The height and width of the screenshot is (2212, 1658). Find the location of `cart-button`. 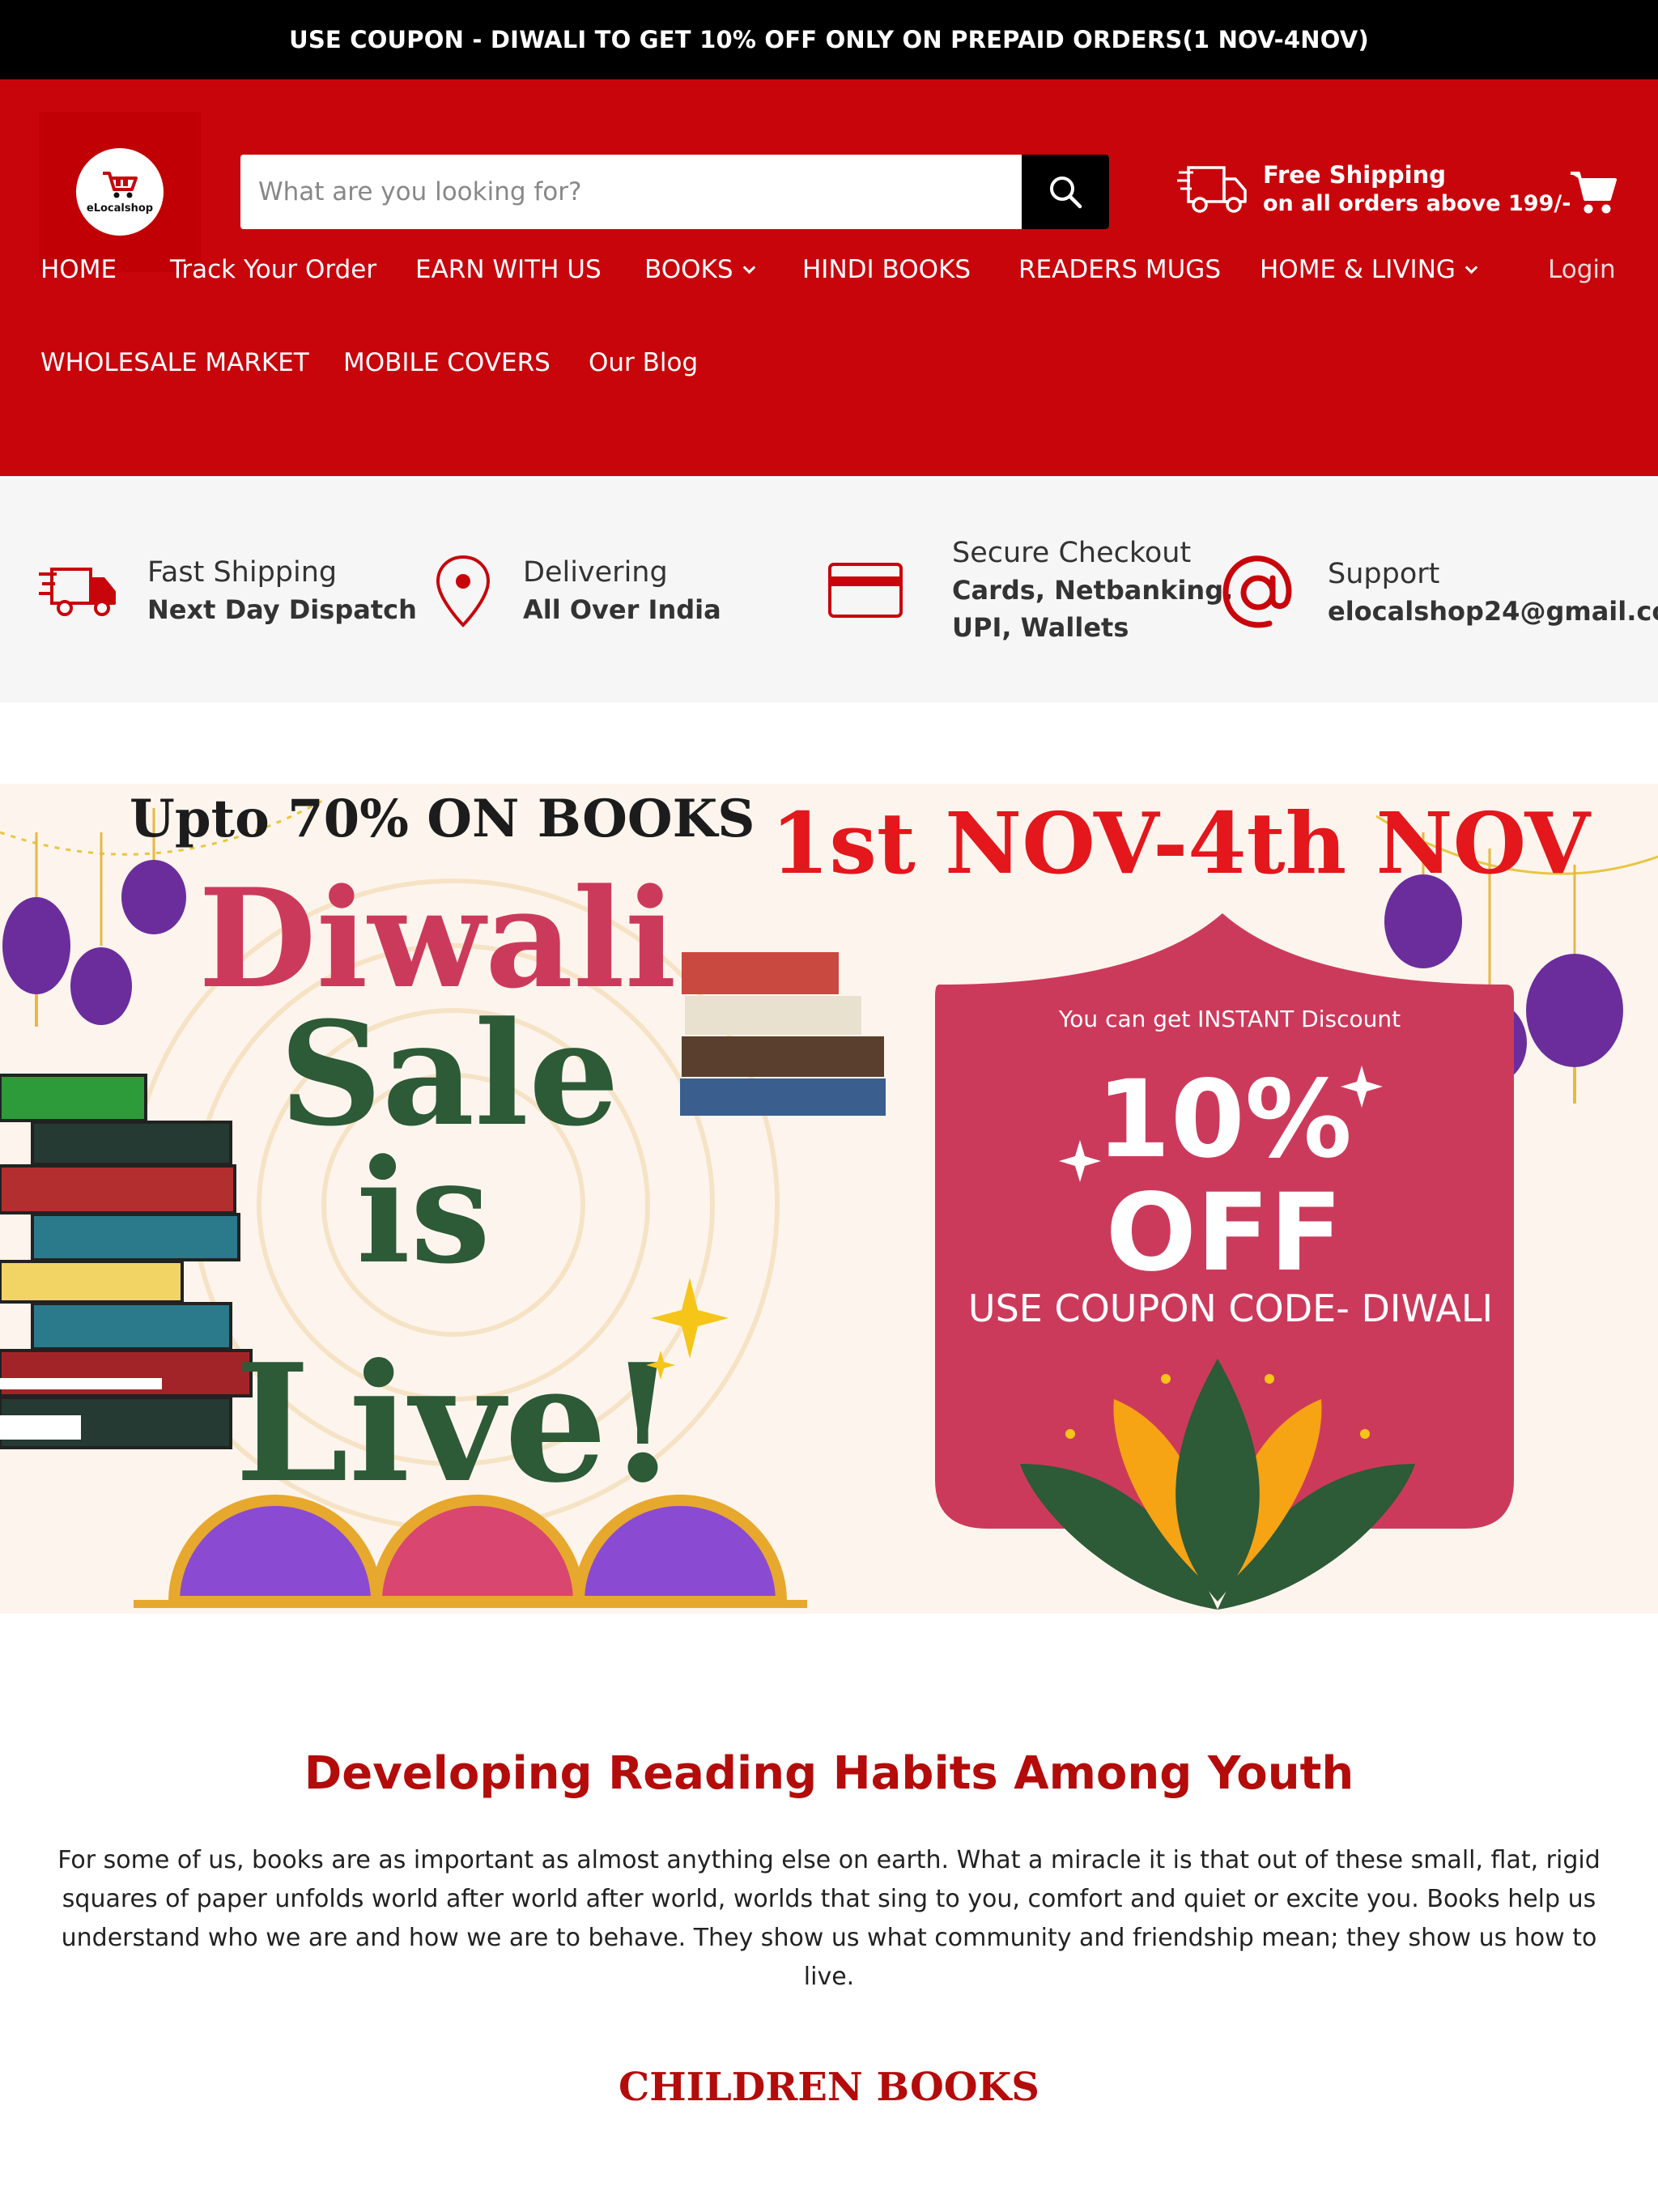

cart-button is located at coordinates (1593, 194).